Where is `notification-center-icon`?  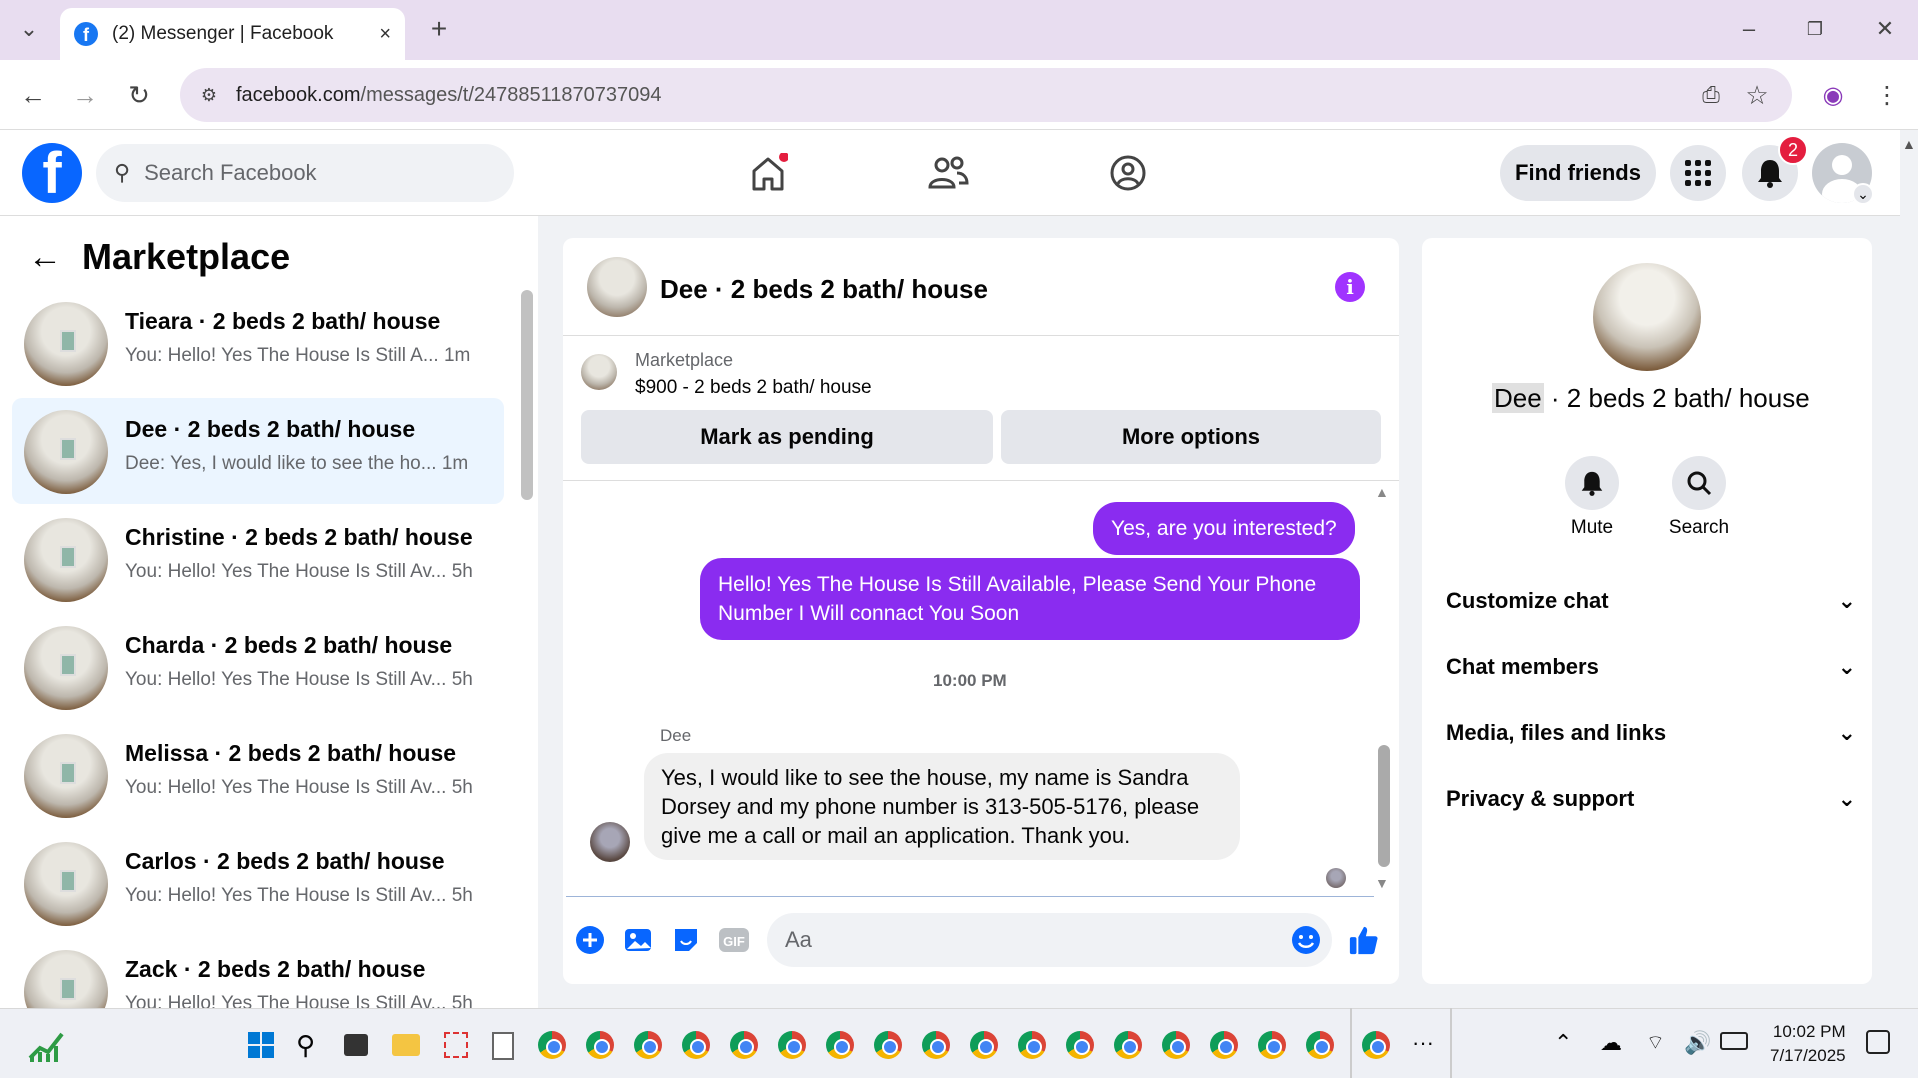
notification-center-icon is located at coordinates (1878, 1042).